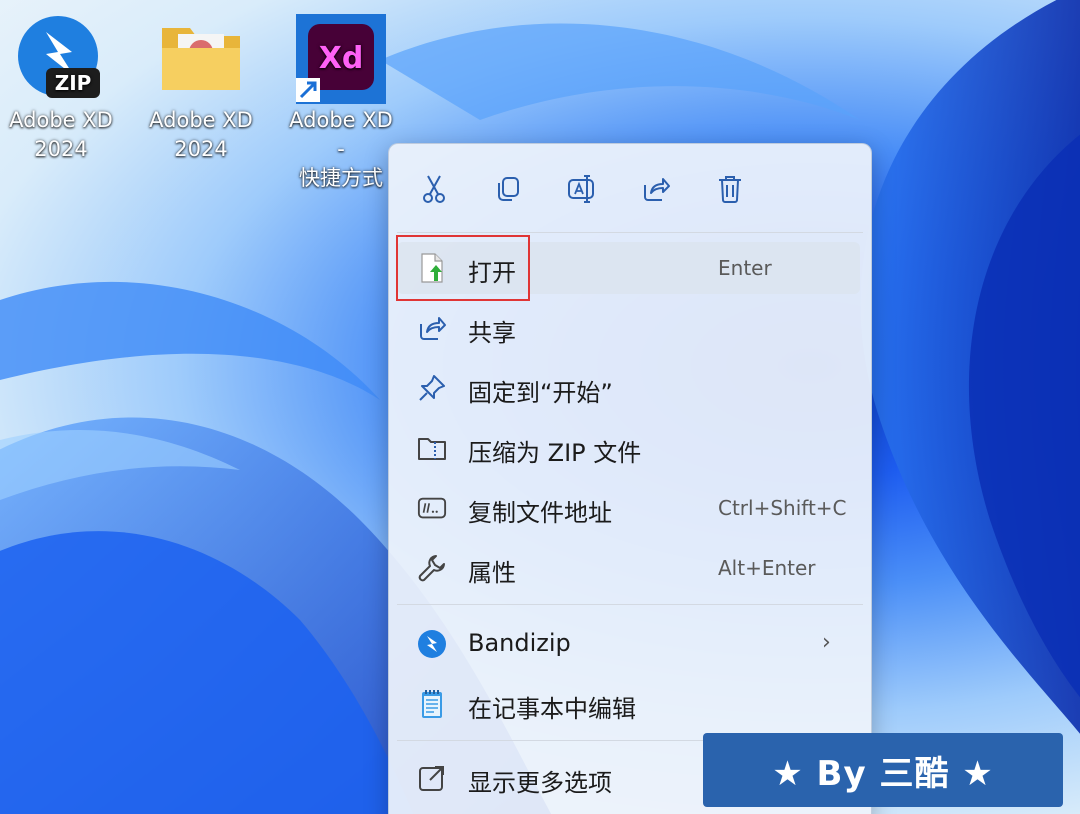 This screenshot has width=1080, height=814. What do you see at coordinates (883, 770) in the screenshot?
I see `watermark-badge: ★ By 三酷 ★` at bounding box center [883, 770].